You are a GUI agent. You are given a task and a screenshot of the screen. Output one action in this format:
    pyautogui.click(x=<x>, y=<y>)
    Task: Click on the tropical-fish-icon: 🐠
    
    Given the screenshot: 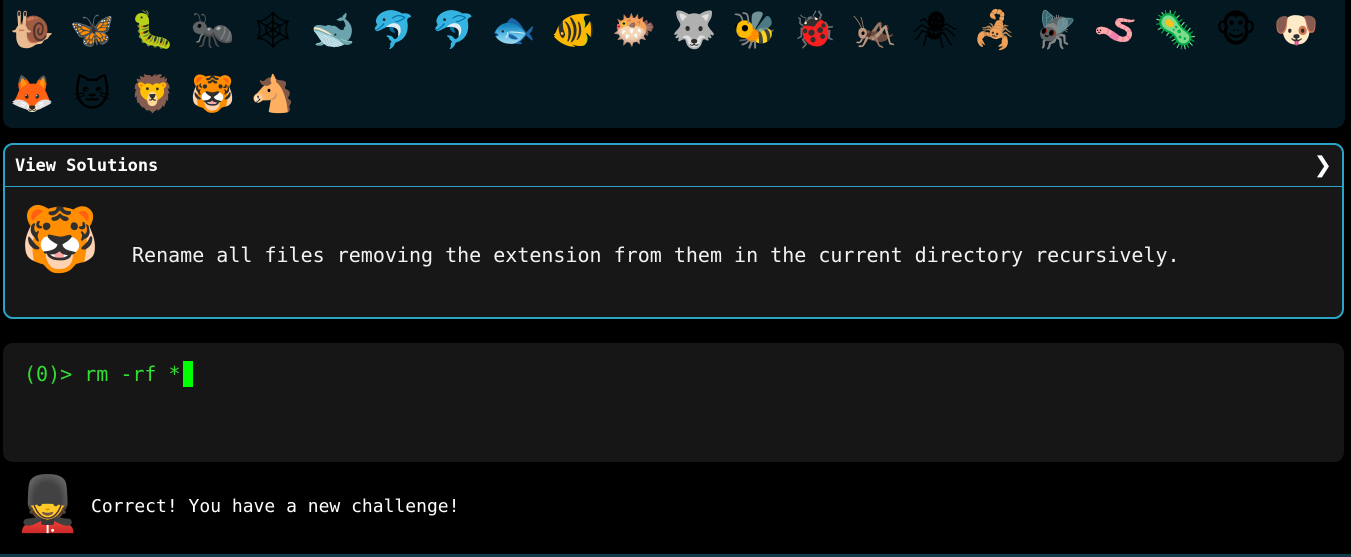 What is the action you would take?
    pyautogui.click(x=574, y=31)
    